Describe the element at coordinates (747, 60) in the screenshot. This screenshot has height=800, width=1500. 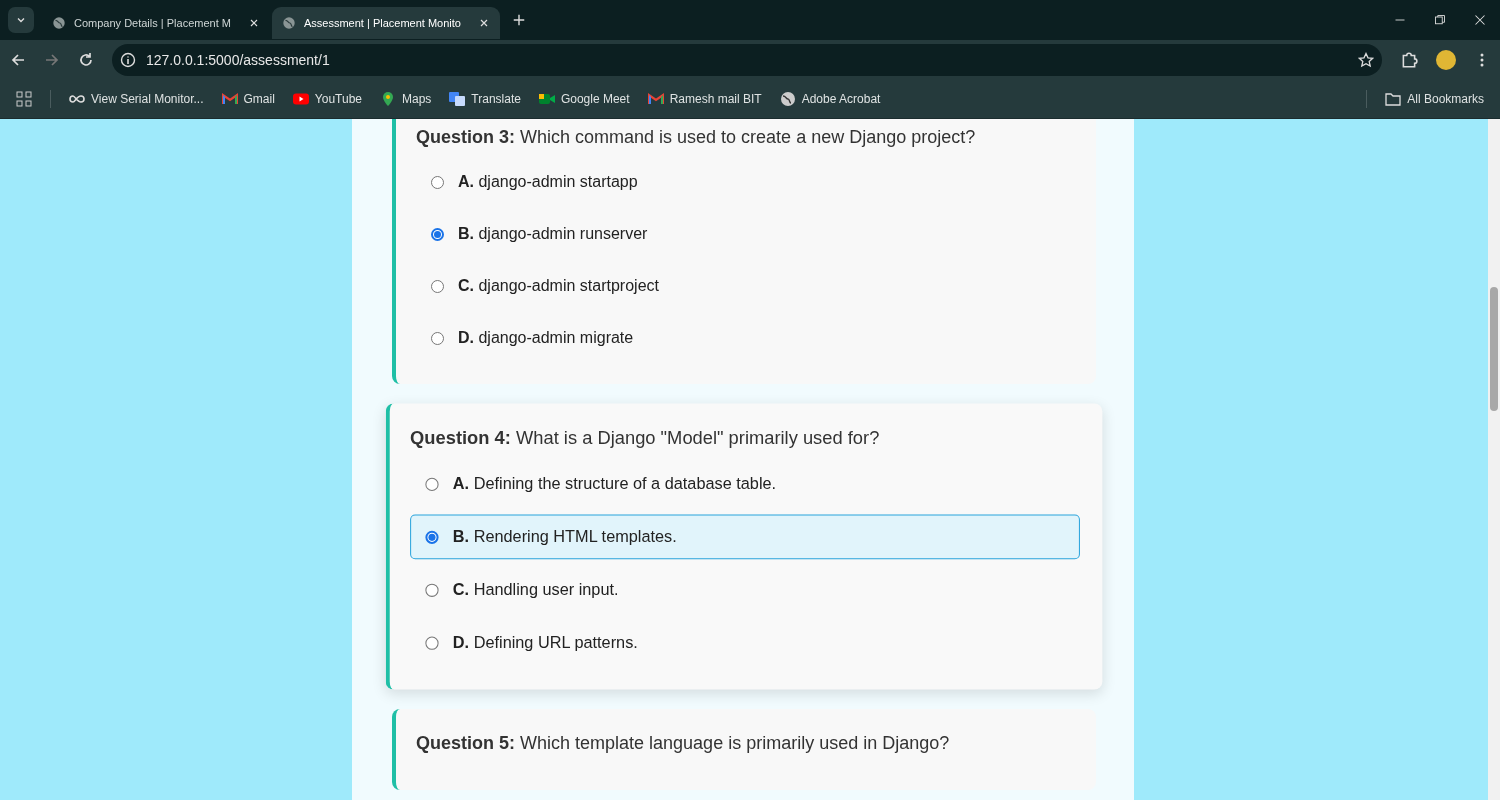
I see `address-bar: 127.0.0.1:5000/assessment/1` at that location.